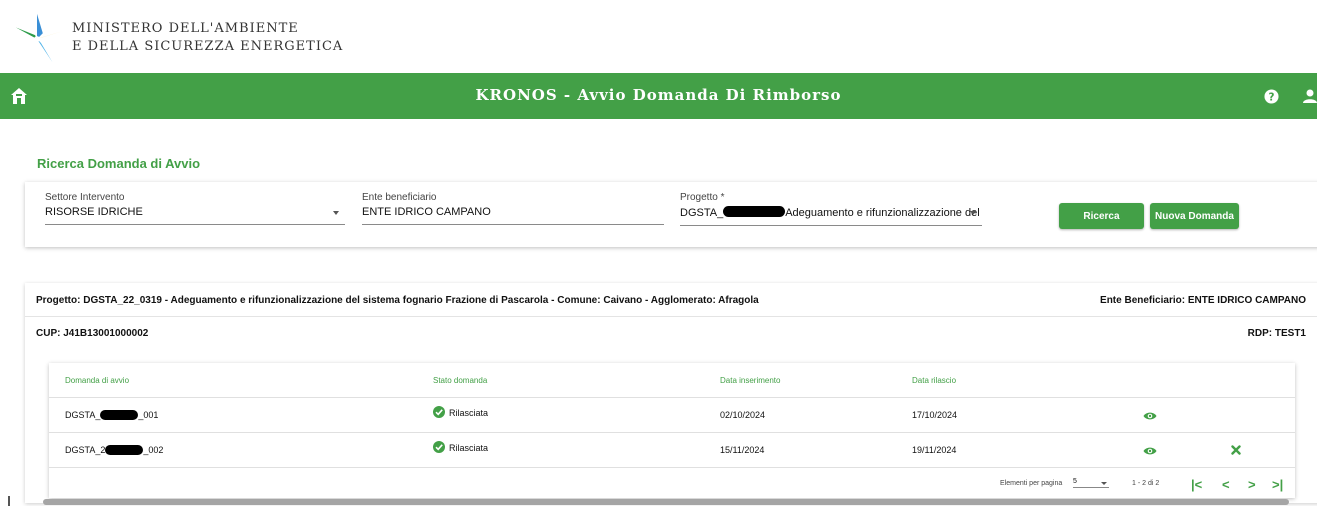 This screenshot has width=1317, height=506. What do you see at coordinates (1075, 481) in the screenshot?
I see `per-page-value: 5` at bounding box center [1075, 481].